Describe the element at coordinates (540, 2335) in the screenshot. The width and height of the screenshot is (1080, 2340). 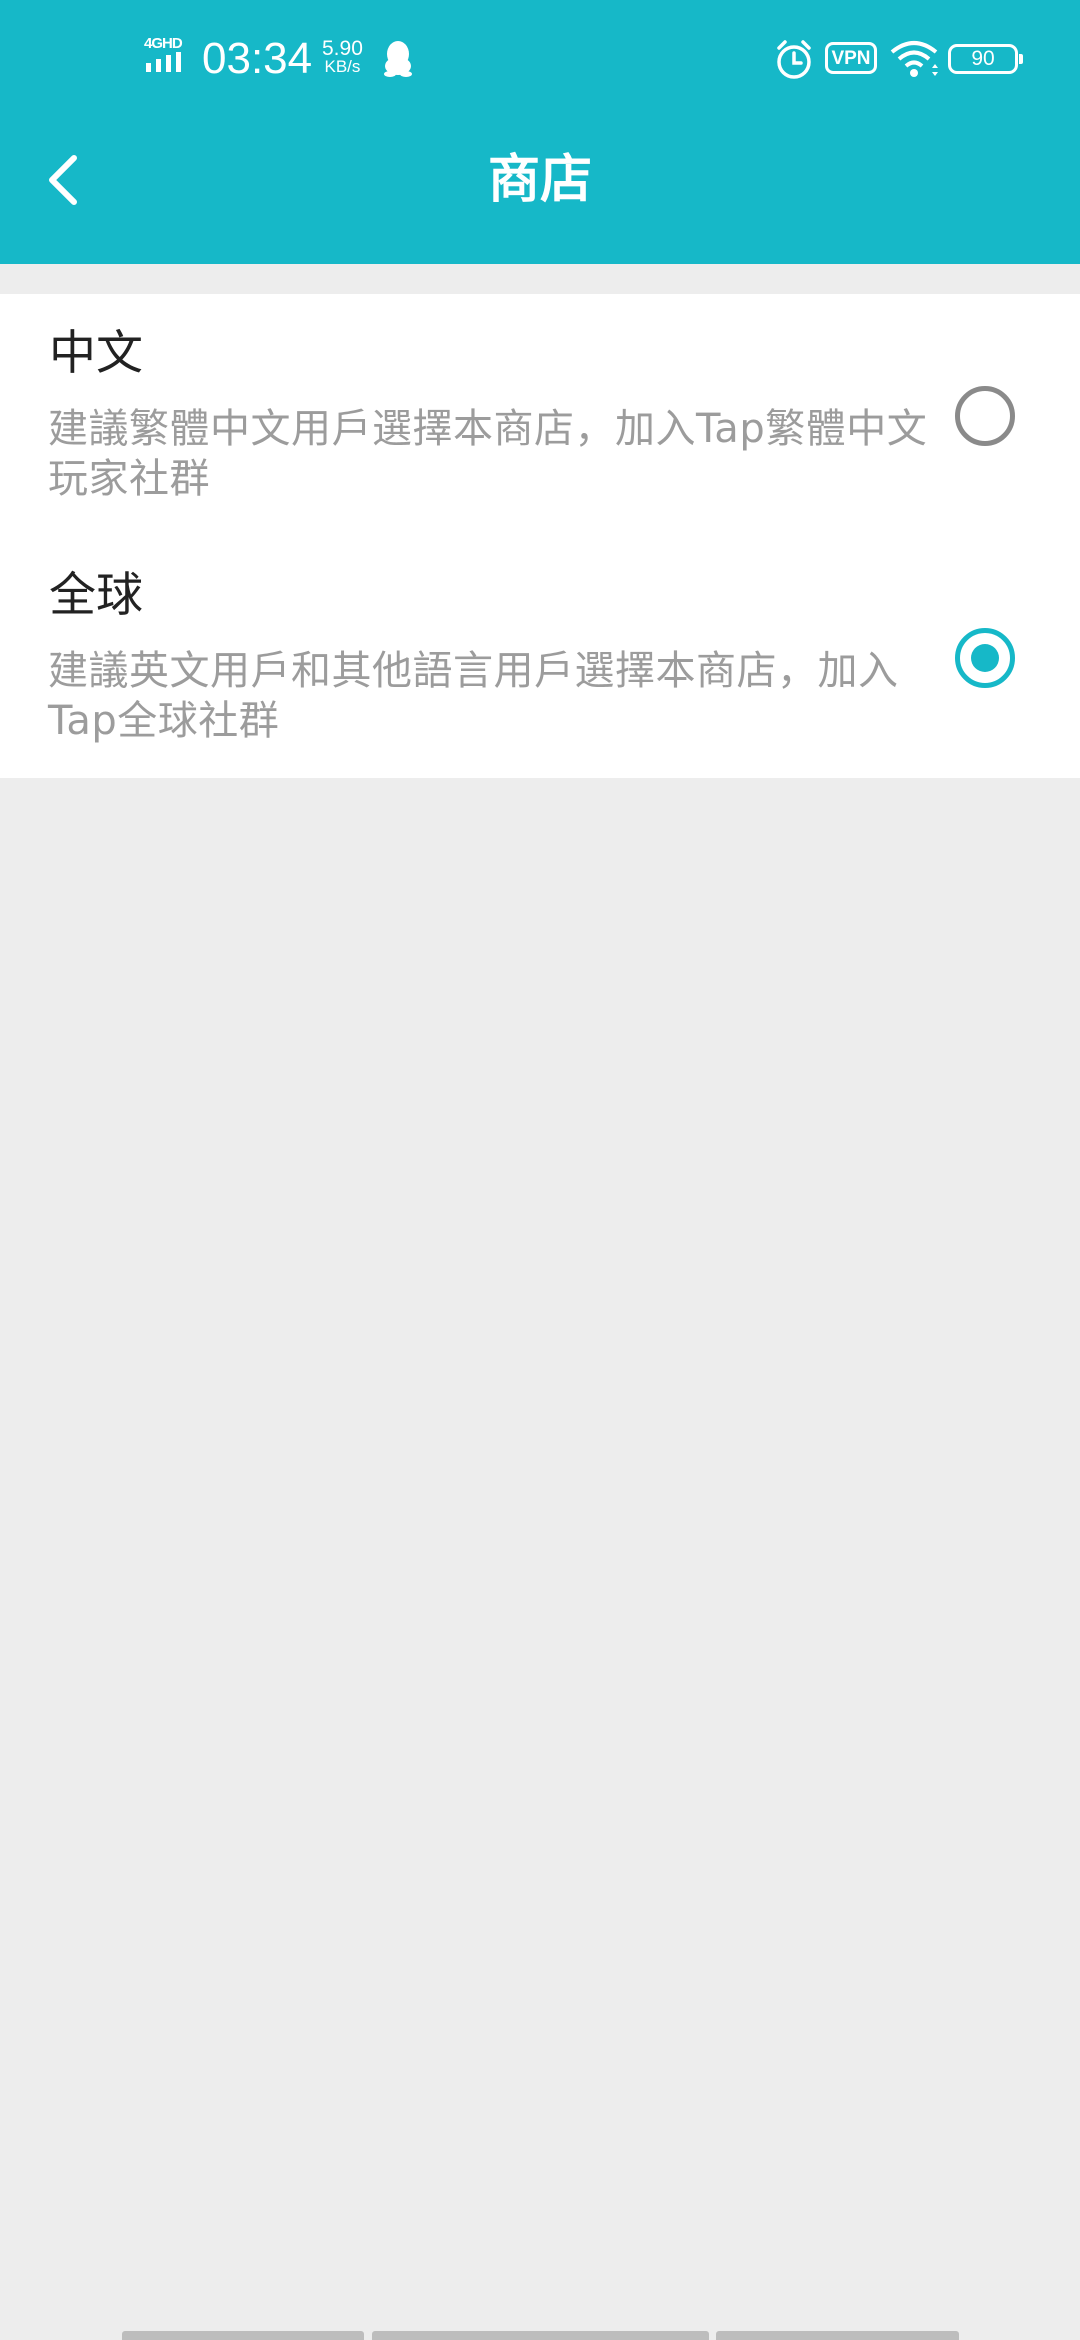
I see `nav-gesture-bar-center` at that location.